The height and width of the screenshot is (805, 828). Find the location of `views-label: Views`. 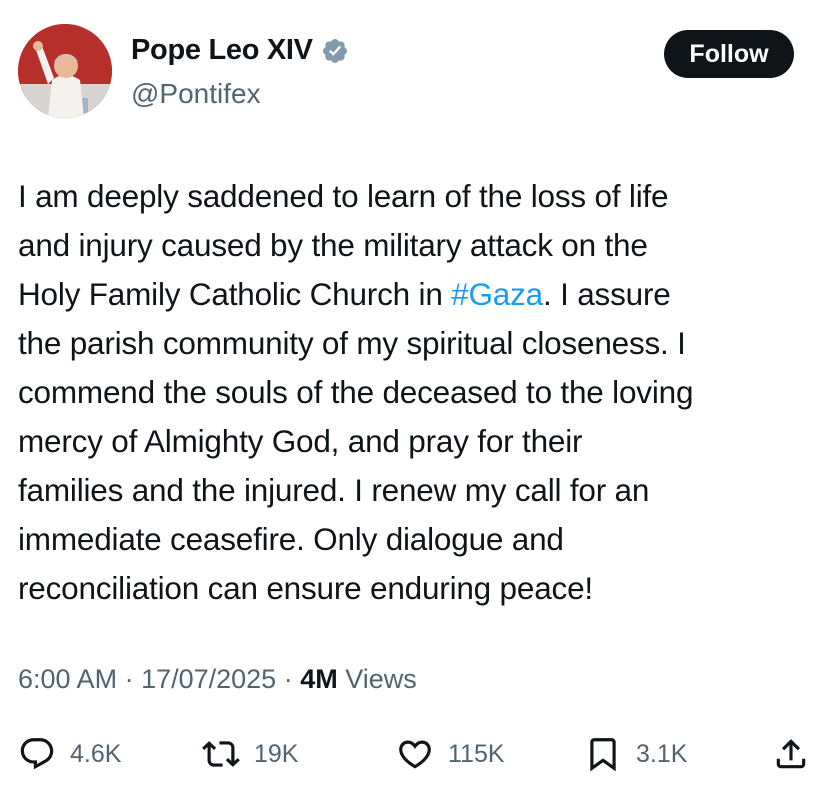

views-label: Views is located at coordinates (377, 679).